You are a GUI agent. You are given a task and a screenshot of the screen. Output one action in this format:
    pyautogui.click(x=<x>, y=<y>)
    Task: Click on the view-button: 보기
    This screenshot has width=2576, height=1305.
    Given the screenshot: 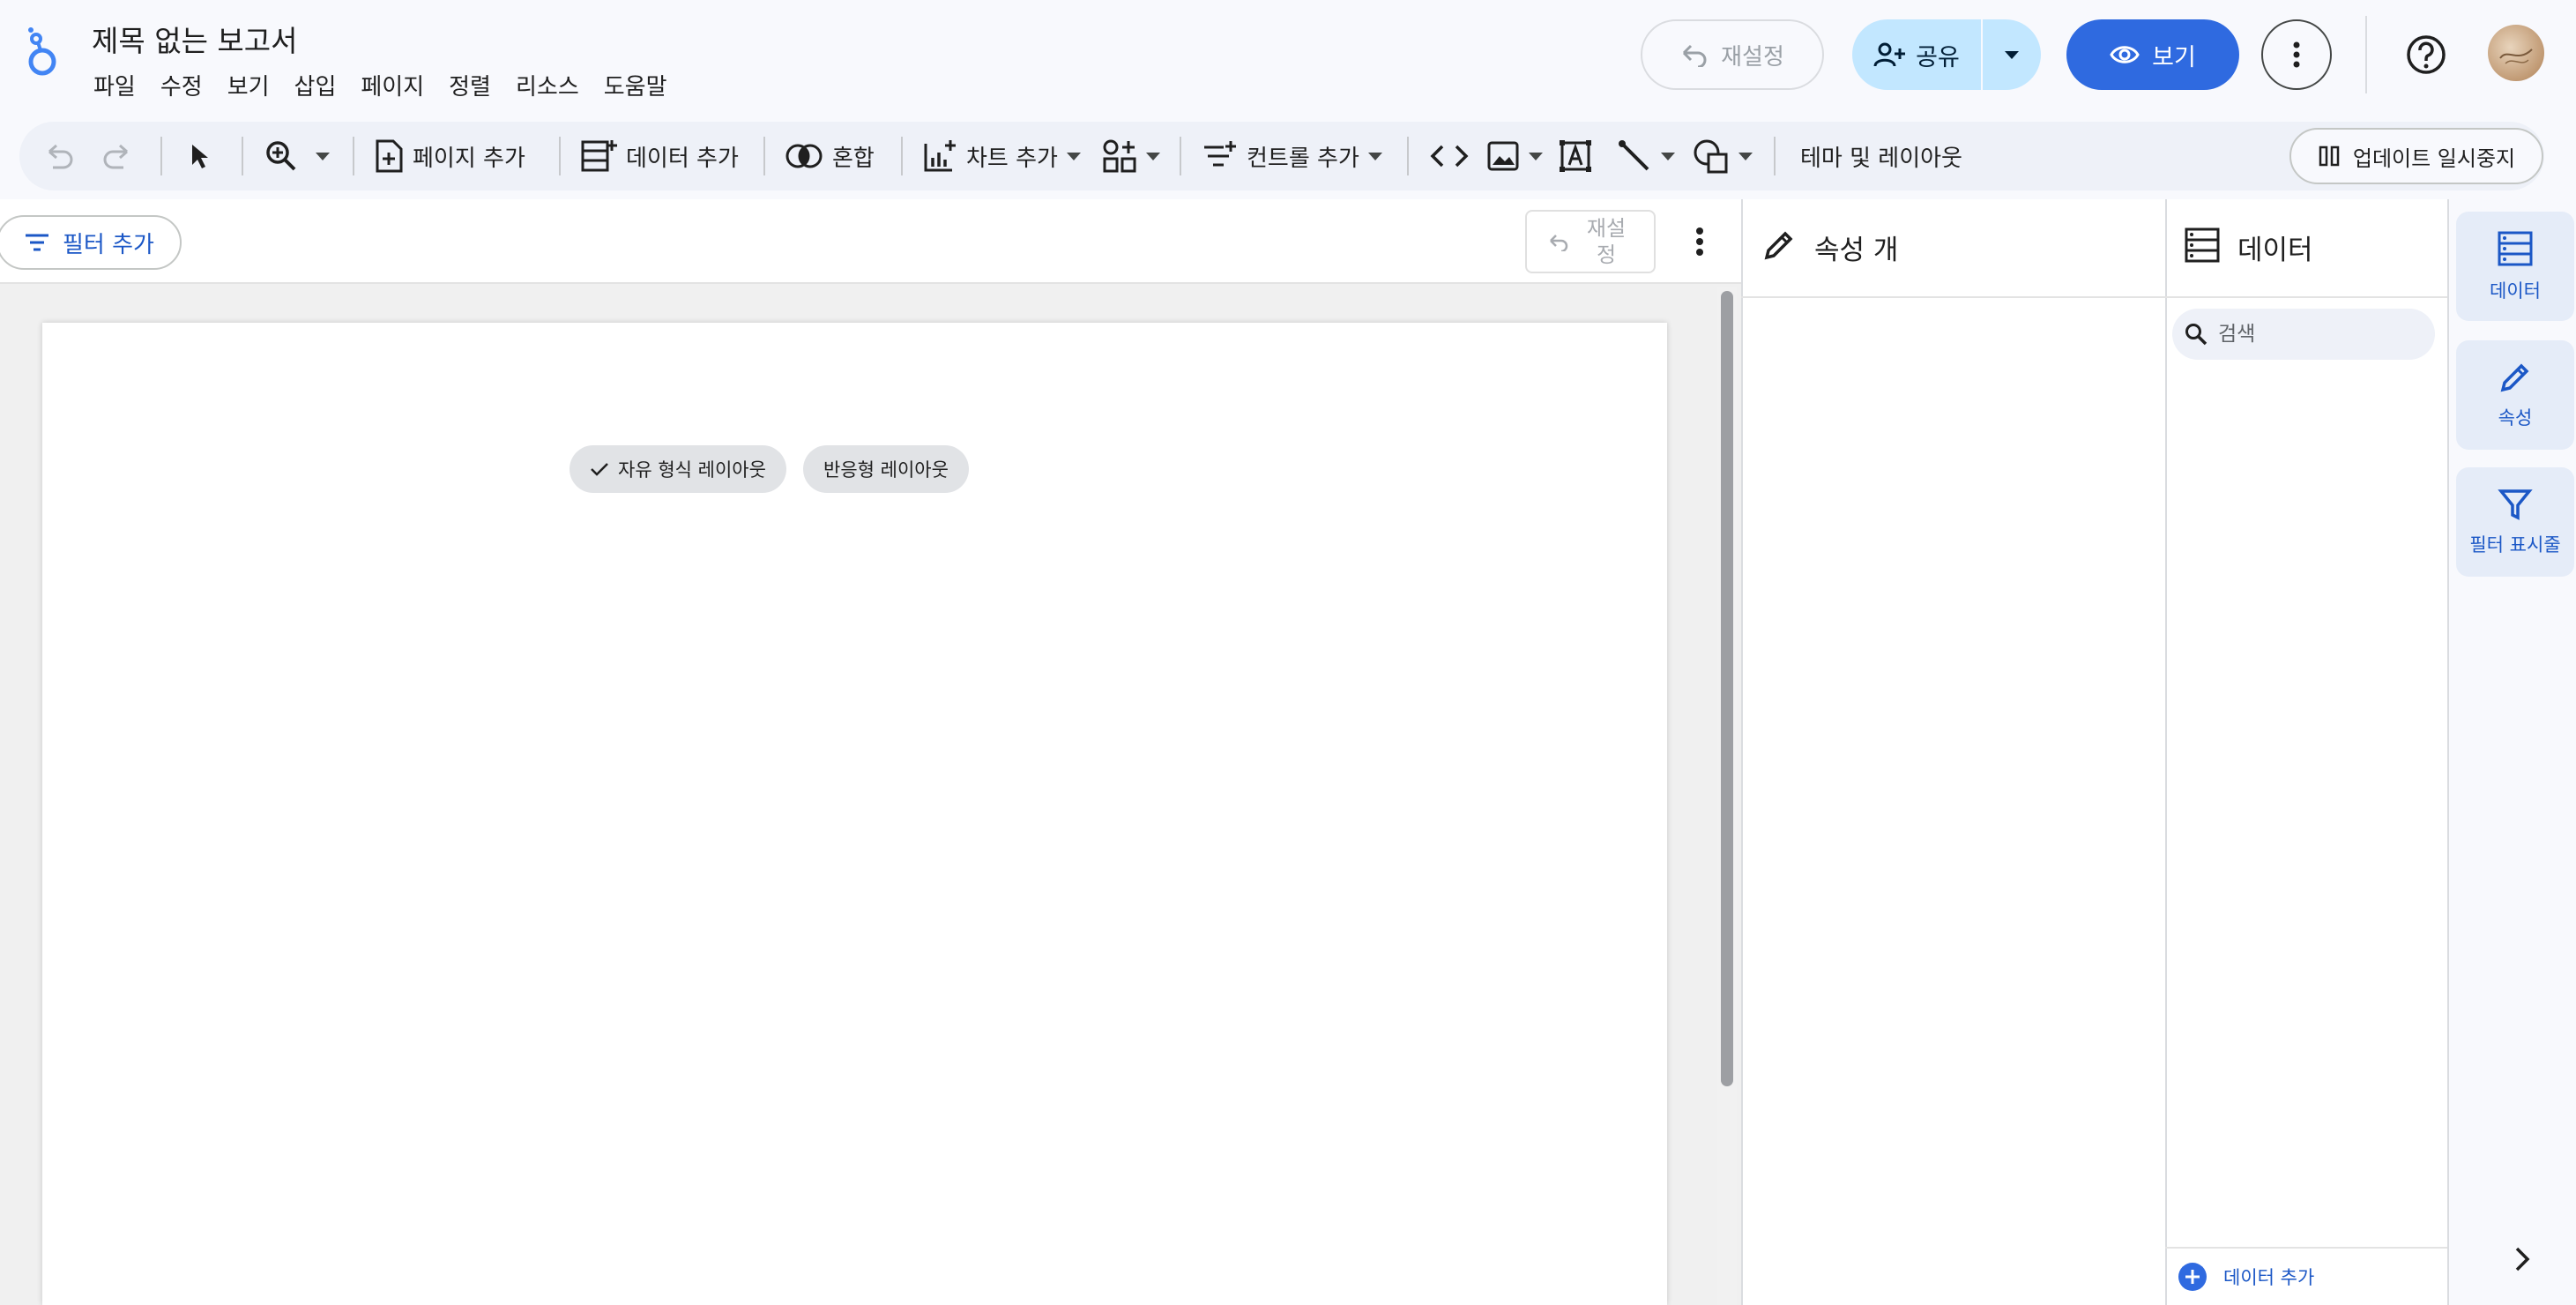 What is the action you would take?
    pyautogui.click(x=2152, y=55)
    